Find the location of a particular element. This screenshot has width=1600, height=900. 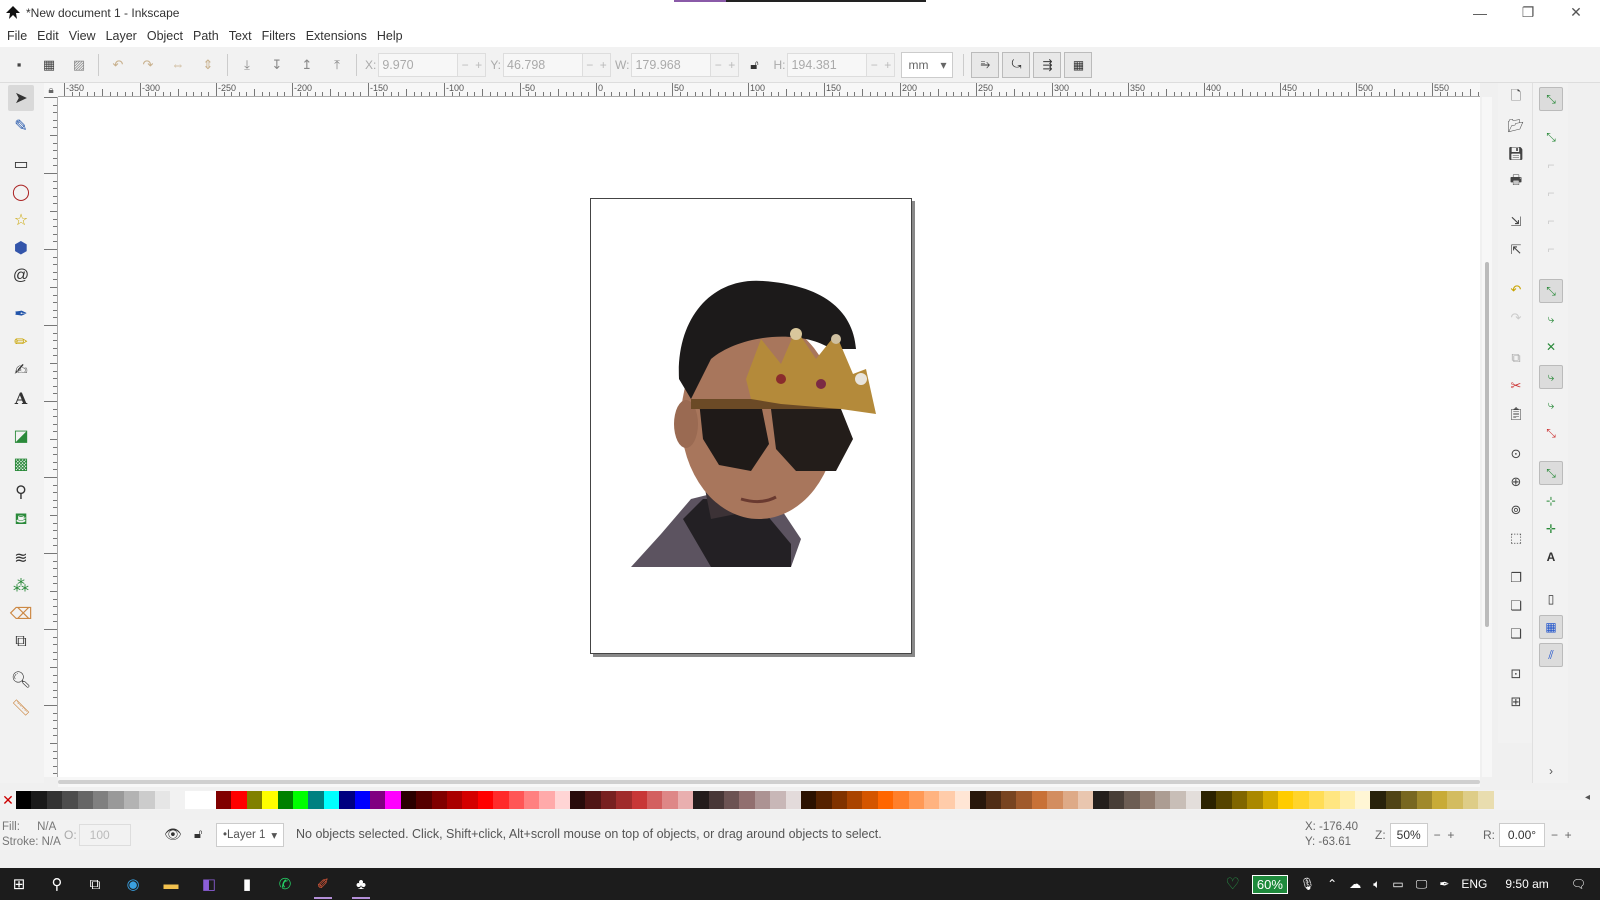

save-icon: 💾︎ is located at coordinates (1516, 154).